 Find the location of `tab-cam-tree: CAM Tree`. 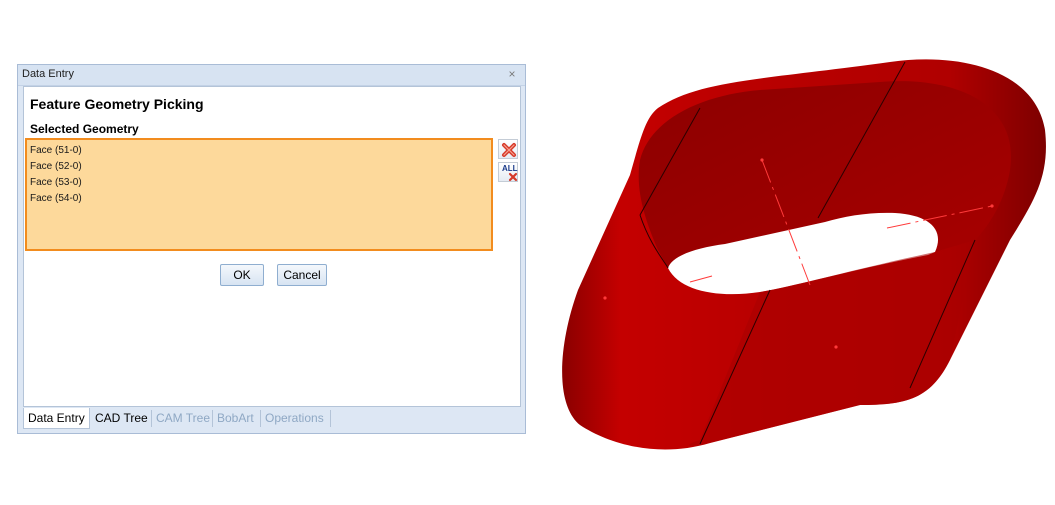

tab-cam-tree: CAM Tree is located at coordinates (183, 418).